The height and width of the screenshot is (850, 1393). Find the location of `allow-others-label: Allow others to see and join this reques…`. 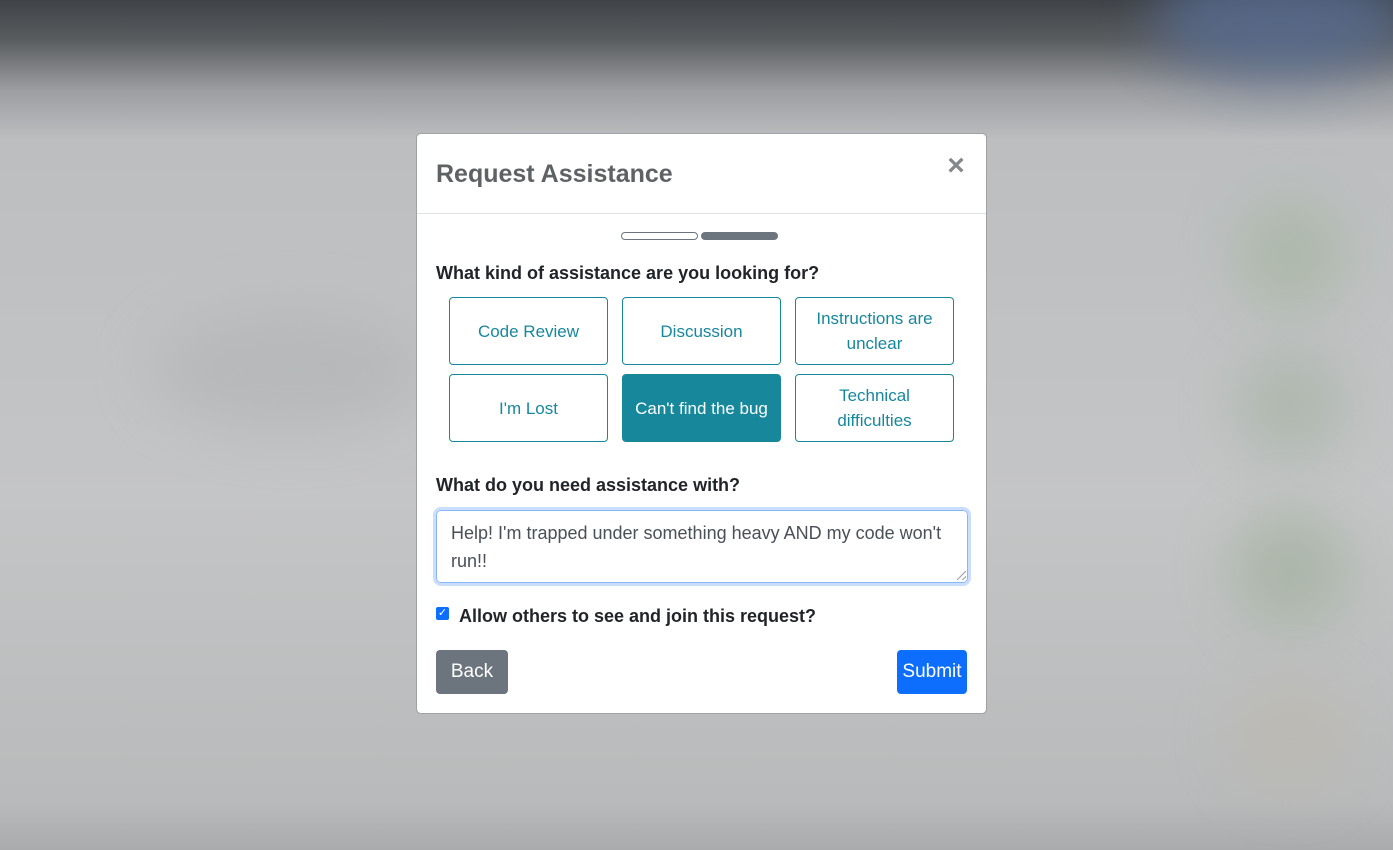

allow-others-label: Allow others to see and join this reques… is located at coordinates (638, 616).